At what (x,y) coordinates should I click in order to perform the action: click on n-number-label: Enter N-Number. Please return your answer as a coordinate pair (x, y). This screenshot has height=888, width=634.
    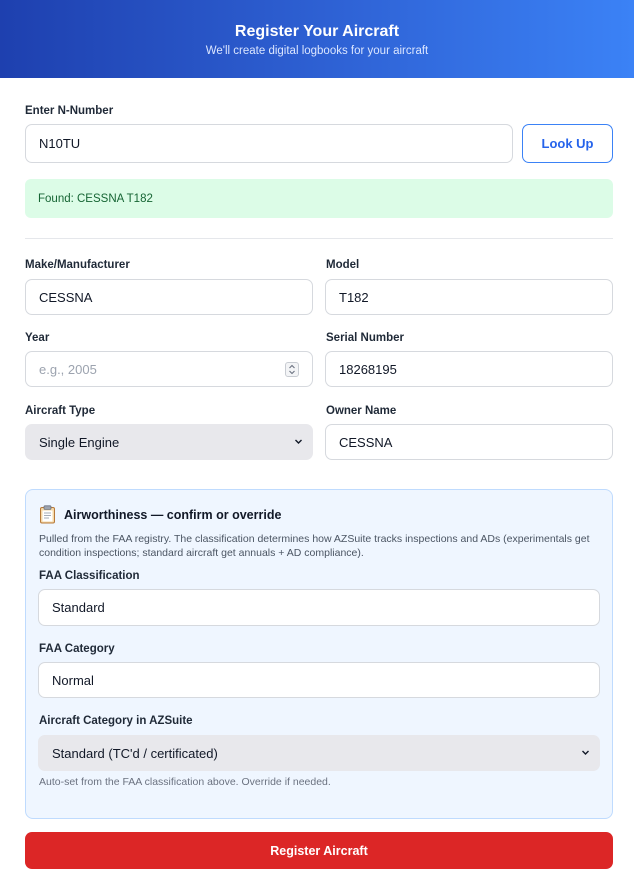
    Looking at the image, I should click on (69, 111).